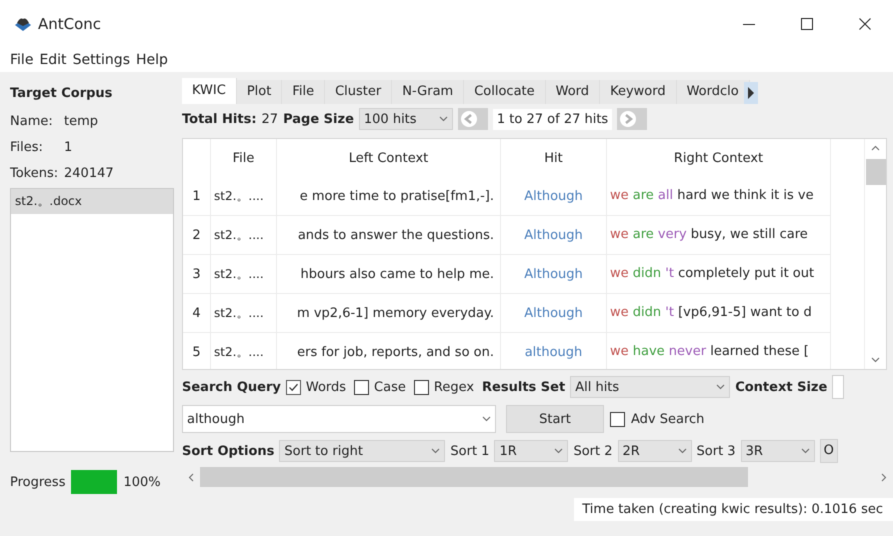  I want to click on table-cell: we didn 't [vp6,91-5] want to d, so click(719, 313).